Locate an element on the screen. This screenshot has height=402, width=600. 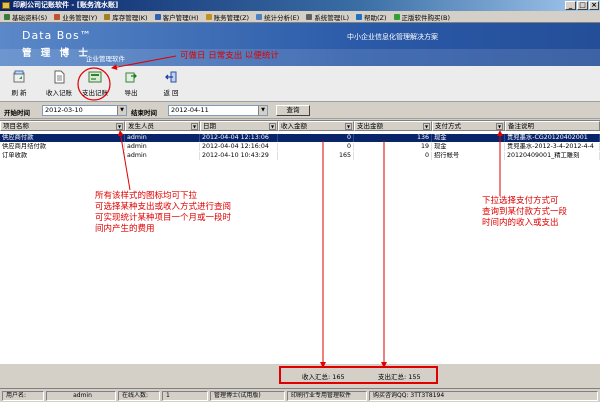
export-icon is located at coordinates (131, 77).